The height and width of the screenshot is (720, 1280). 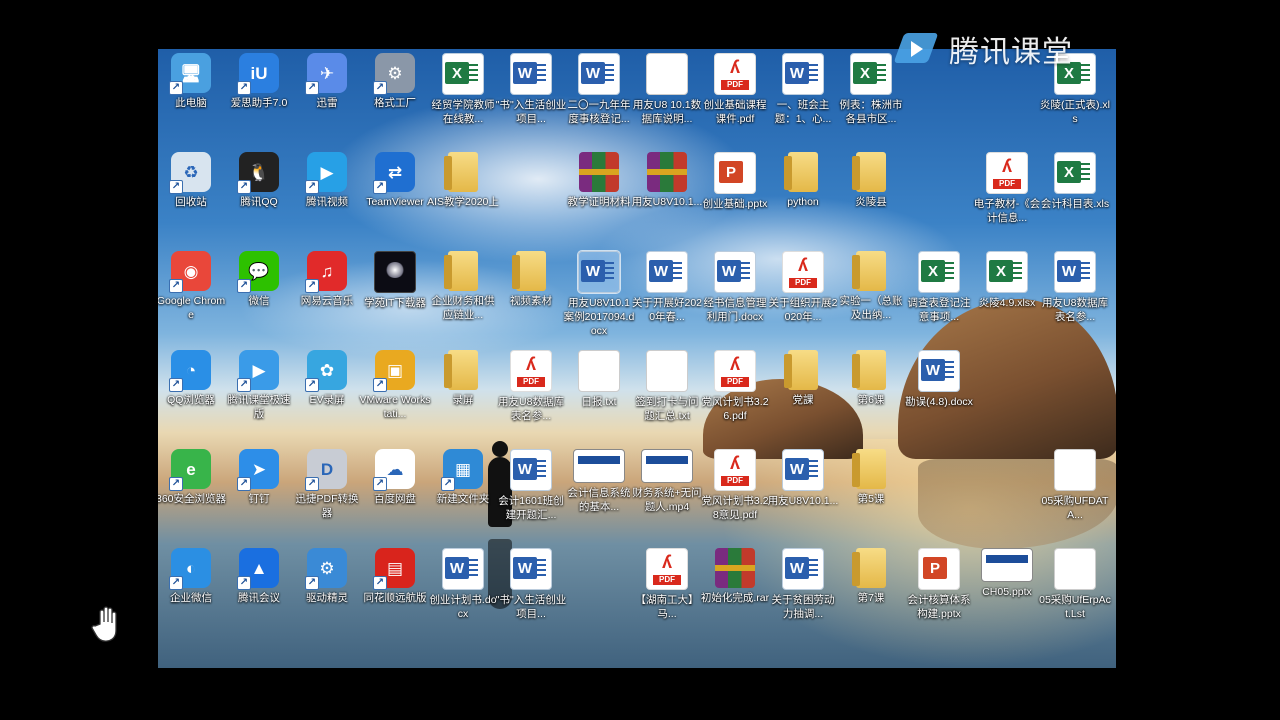 What do you see at coordinates (191, 400) in the screenshot?
I see `desktop-icon-label: QQ浏览器` at bounding box center [191, 400].